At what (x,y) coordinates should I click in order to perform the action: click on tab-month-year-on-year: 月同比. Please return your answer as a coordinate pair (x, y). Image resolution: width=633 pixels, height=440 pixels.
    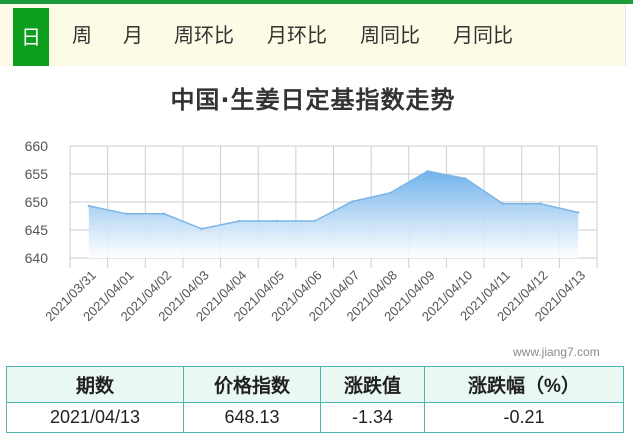
    Looking at the image, I should click on (483, 35).